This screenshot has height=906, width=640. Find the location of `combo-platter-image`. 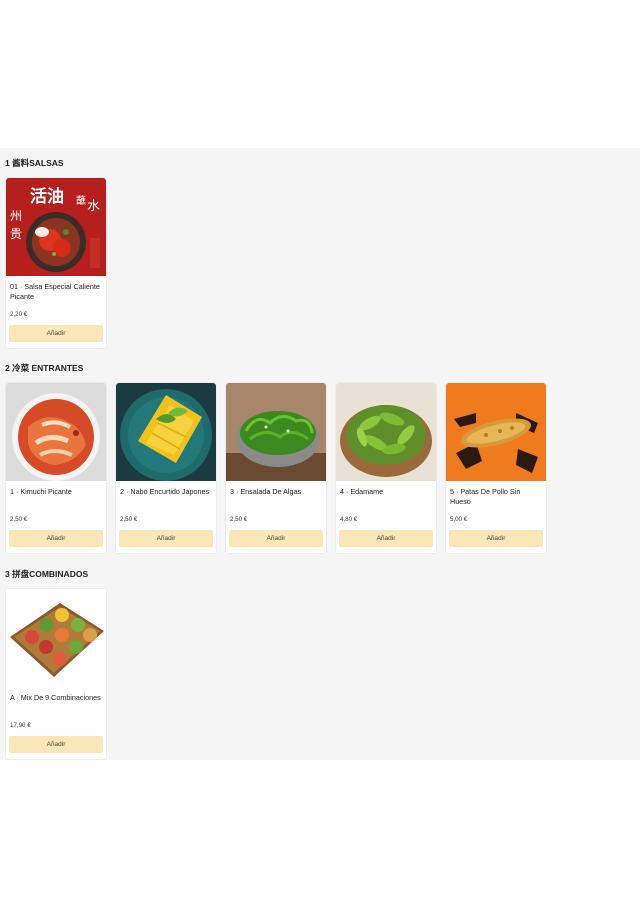

combo-platter-image is located at coordinates (56, 638).